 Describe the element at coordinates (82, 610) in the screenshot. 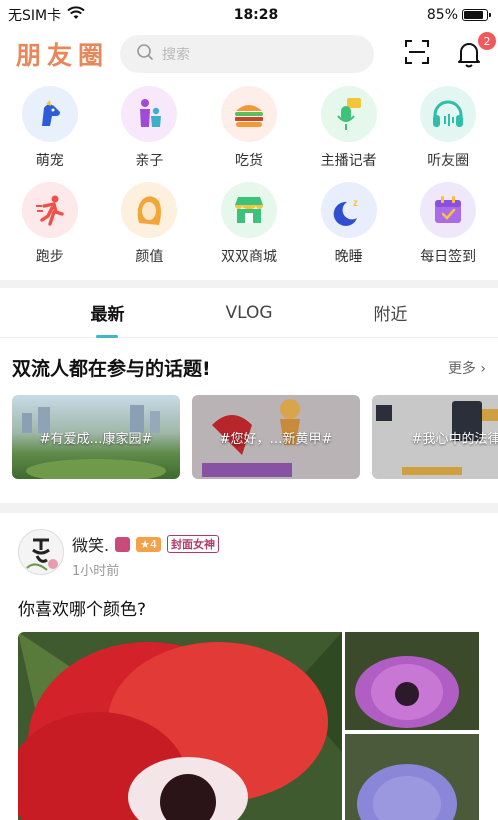

I see `post-text: 你喜欢哪个颜色?` at that location.